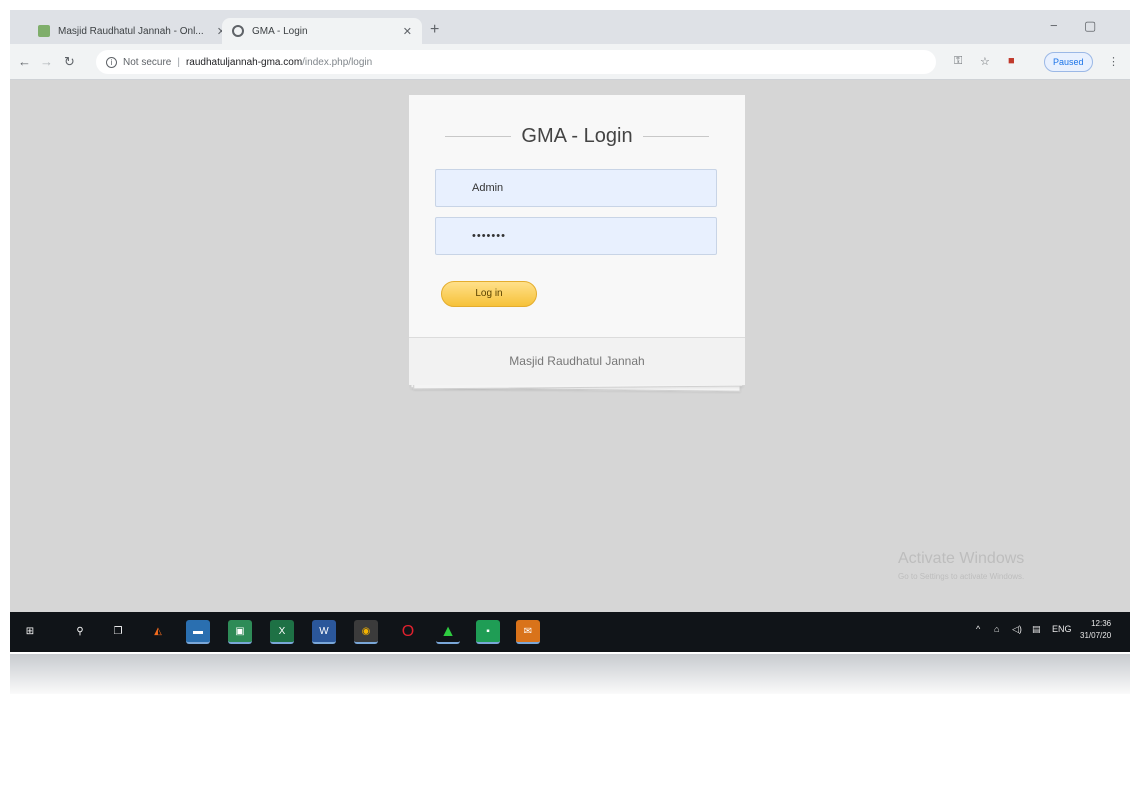 This screenshot has width=1132, height=791. I want to click on info-icon: i, so click(111, 62).